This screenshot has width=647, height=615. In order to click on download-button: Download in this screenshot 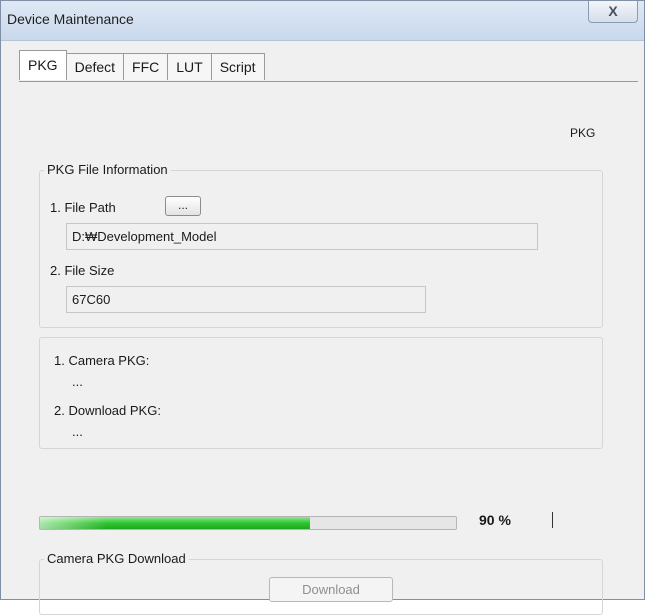, I will do `click(331, 589)`.